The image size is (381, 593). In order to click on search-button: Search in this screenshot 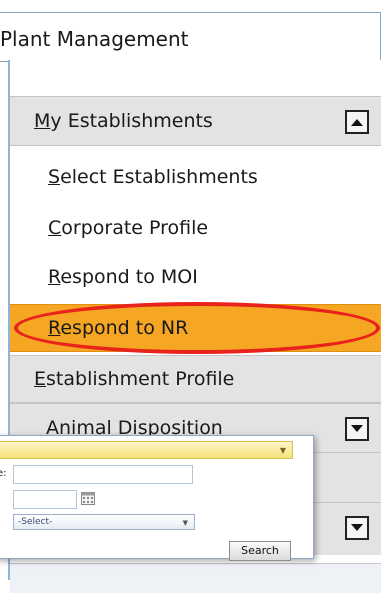, I will do `click(260, 551)`.